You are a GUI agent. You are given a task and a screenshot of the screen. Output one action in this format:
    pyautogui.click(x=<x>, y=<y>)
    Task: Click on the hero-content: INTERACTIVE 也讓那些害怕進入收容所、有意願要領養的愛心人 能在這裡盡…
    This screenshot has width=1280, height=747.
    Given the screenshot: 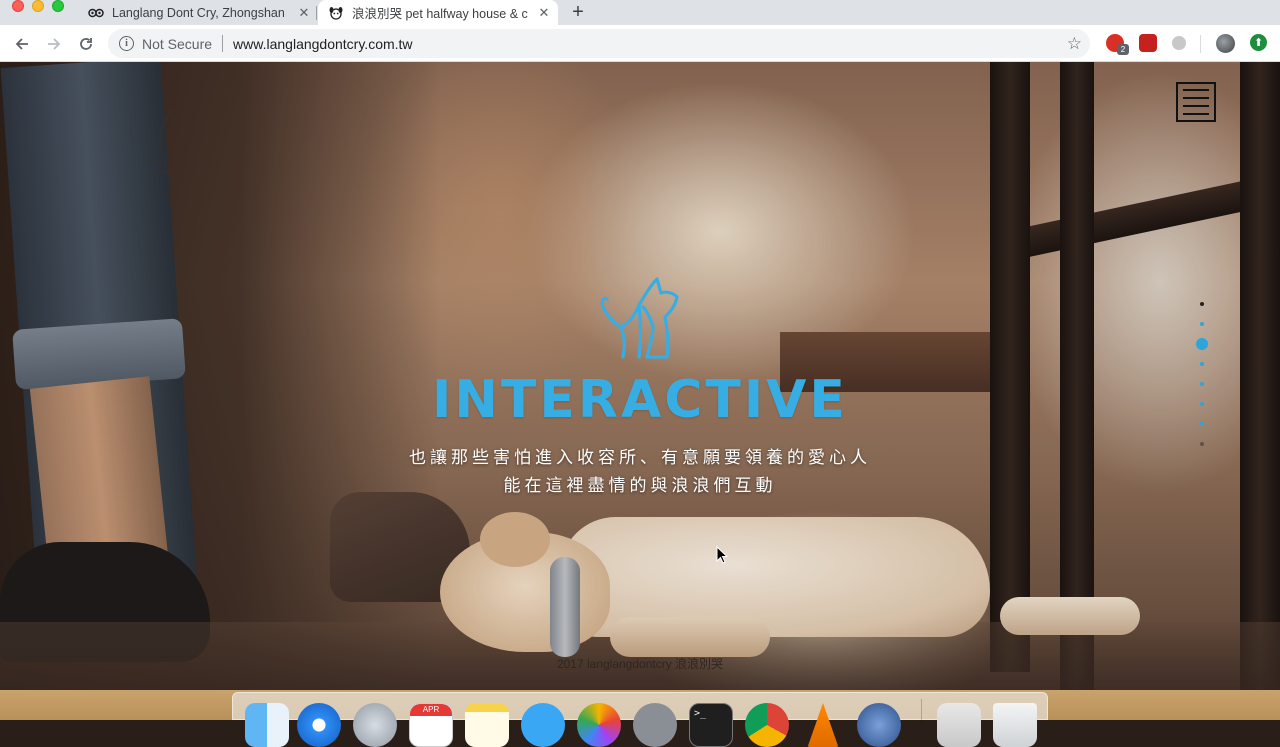 What is the action you would take?
    pyautogui.click(x=640, y=383)
    